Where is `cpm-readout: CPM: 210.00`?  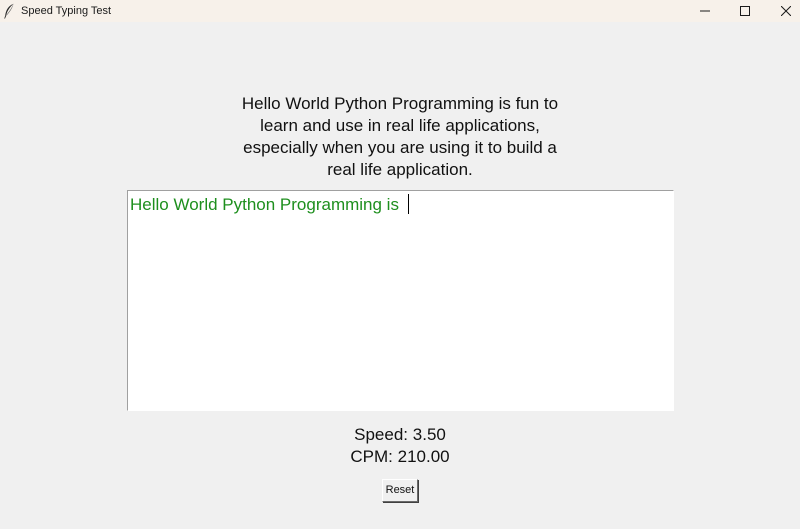 cpm-readout: CPM: 210.00 is located at coordinates (400, 457).